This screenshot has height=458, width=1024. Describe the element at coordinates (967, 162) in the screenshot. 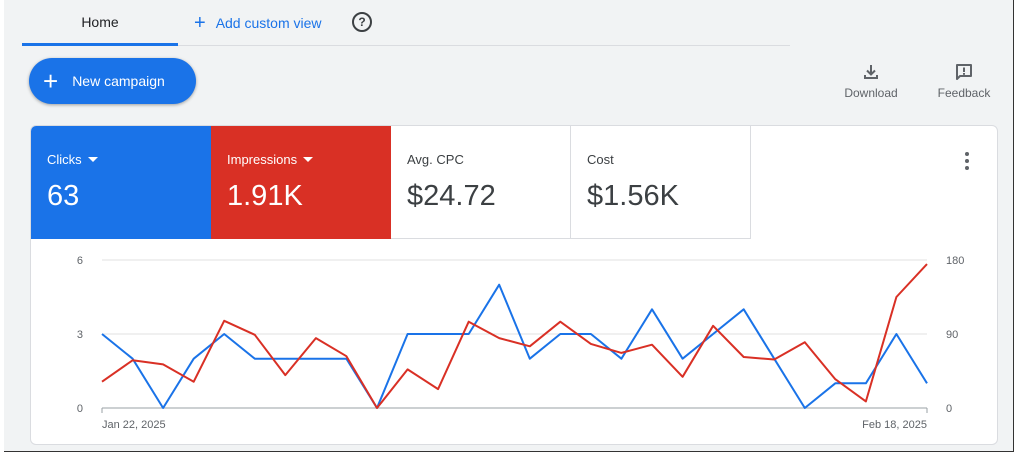

I see `more-options-icon` at that location.